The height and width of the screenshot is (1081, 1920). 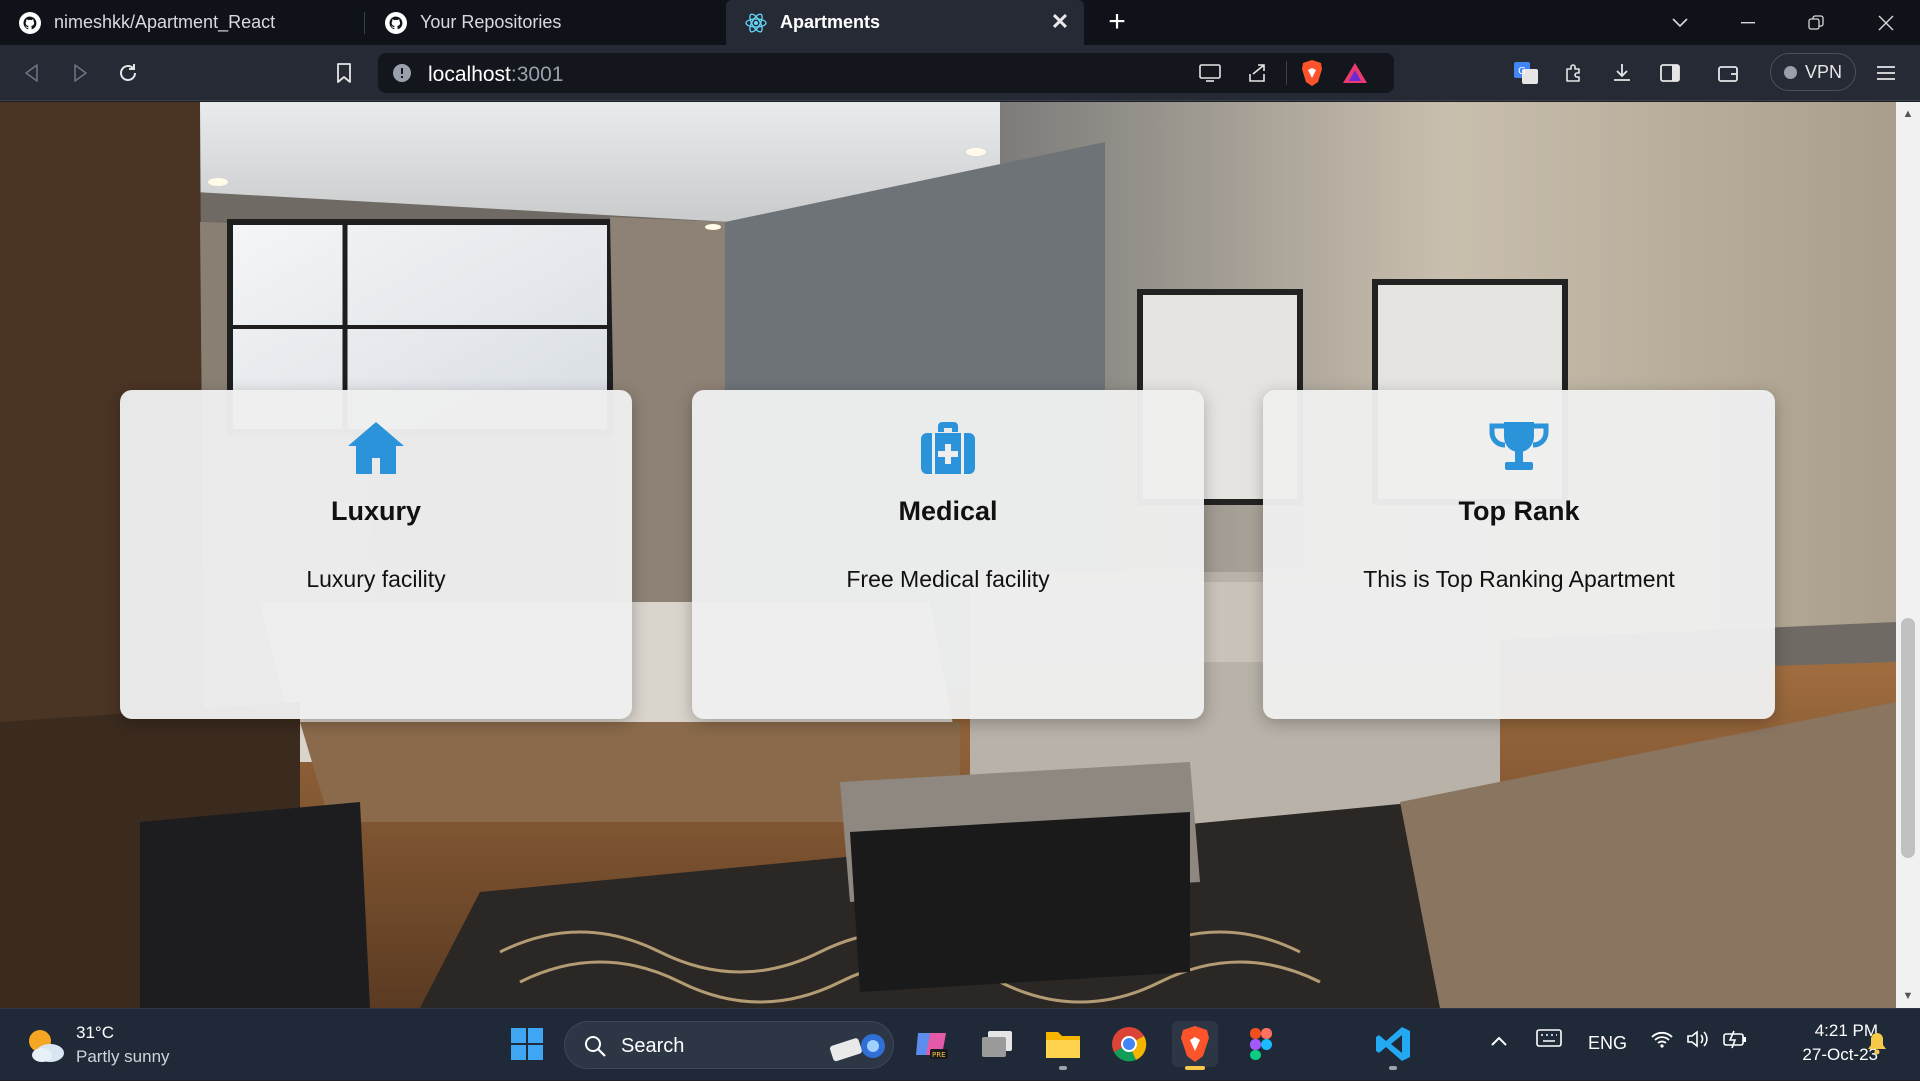 What do you see at coordinates (1823, 71) in the screenshot?
I see `vpn-label: VPN` at bounding box center [1823, 71].